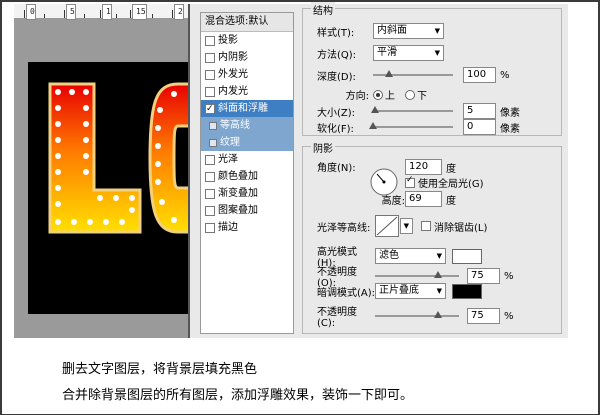 This screenshot has height=415, width=600. What do you see at coordinates (247, 227) in the screenshot?
I see `style-item-stroke: 描边` at bounding box center [247, 227].